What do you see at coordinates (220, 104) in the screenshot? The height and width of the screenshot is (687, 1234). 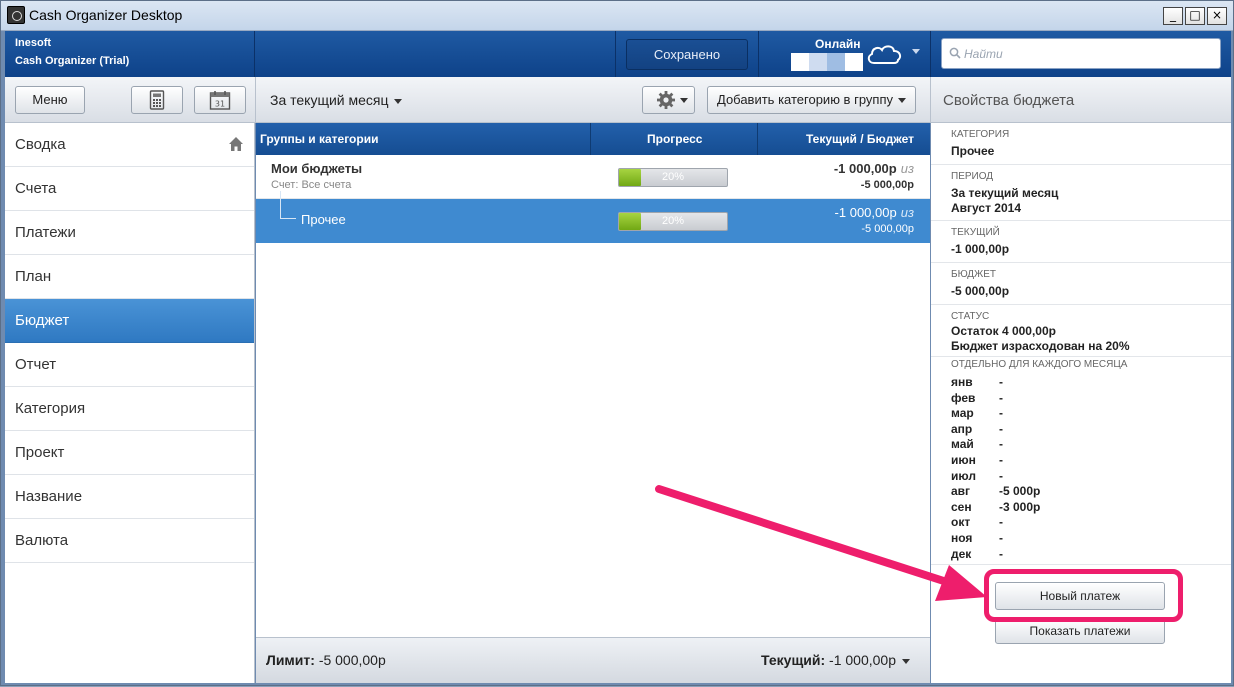 I see `svg-text: 31` at bounding box center [220, 104].